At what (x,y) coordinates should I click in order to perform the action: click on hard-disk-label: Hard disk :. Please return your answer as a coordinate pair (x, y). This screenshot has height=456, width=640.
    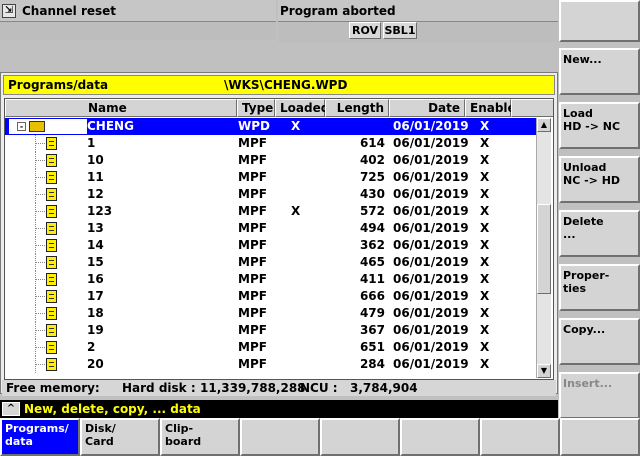
    Looking at the image, I should click on (159, 388).